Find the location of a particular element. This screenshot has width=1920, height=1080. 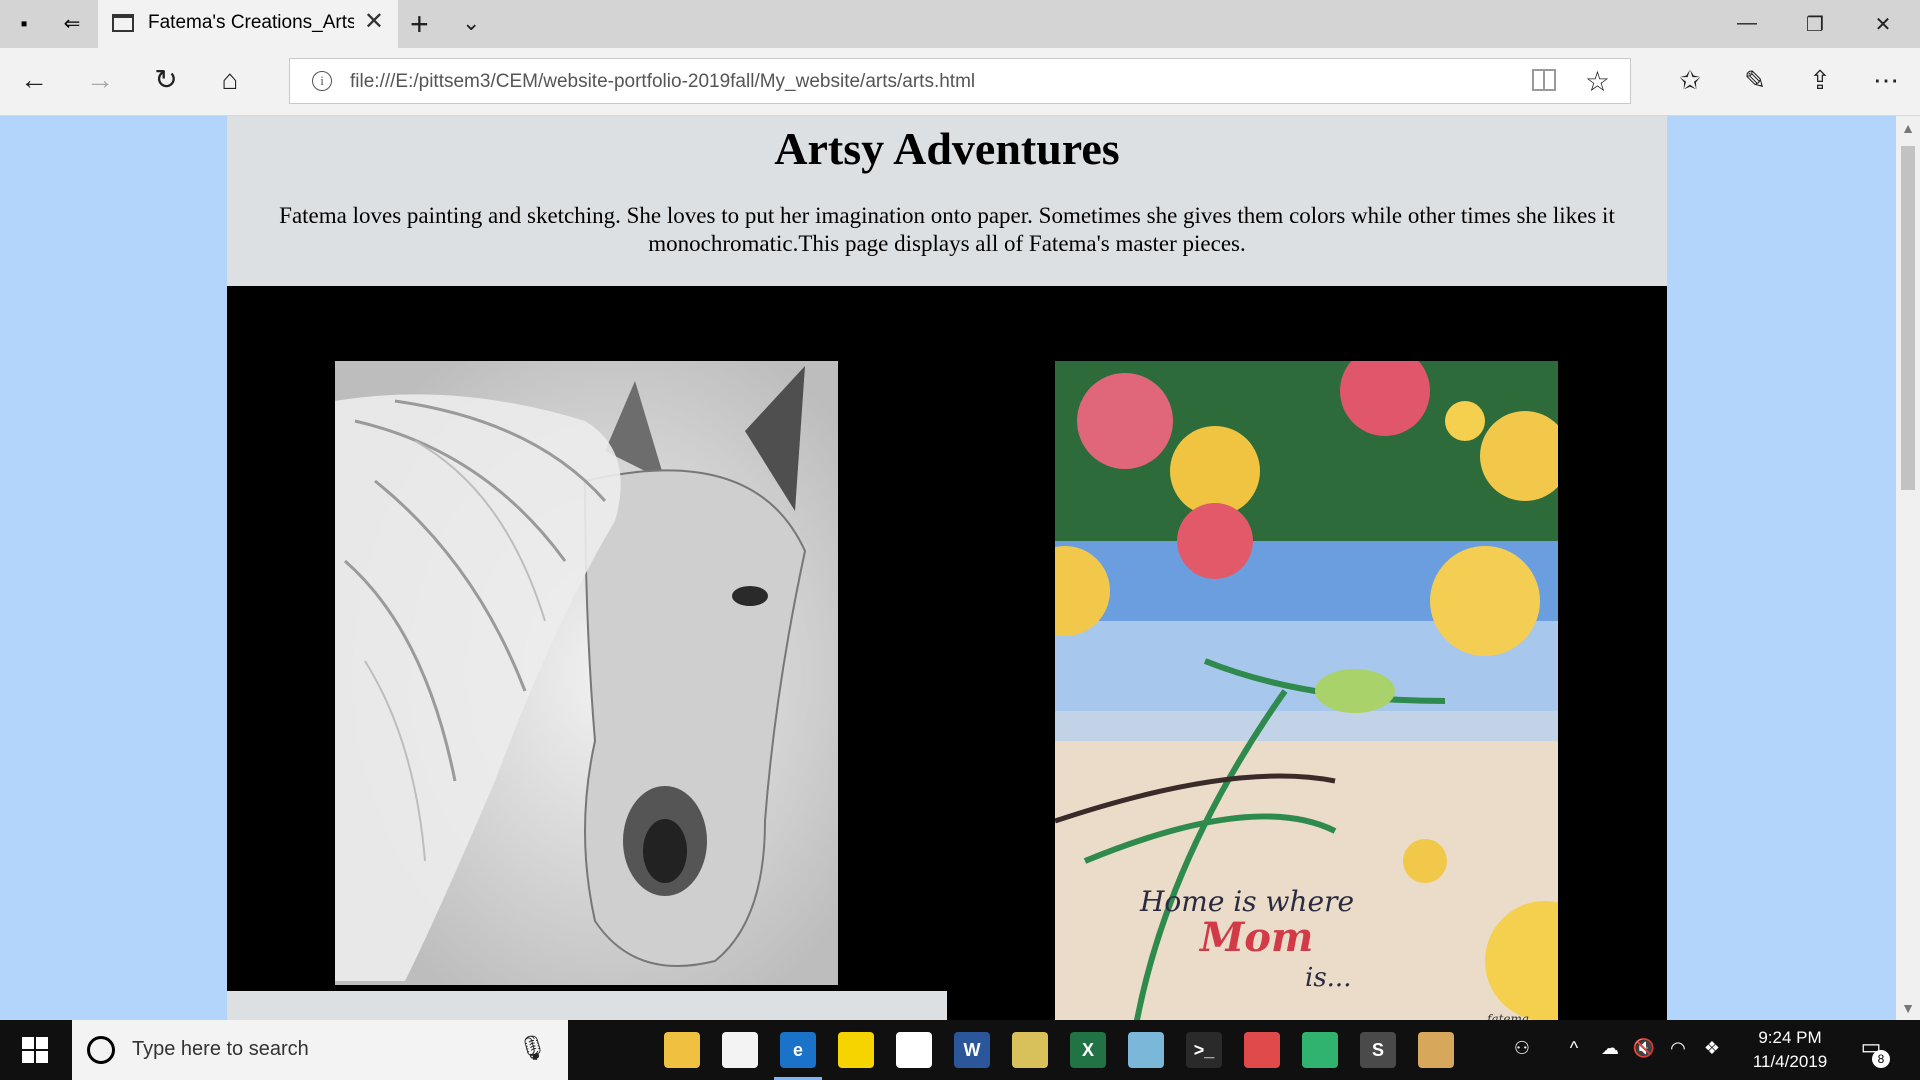

title-bar: ▪ ⇐ Fatema's Creations_Arts ✕ + ⌄ — ❐ ✕ is located at coordinates (960, 24).